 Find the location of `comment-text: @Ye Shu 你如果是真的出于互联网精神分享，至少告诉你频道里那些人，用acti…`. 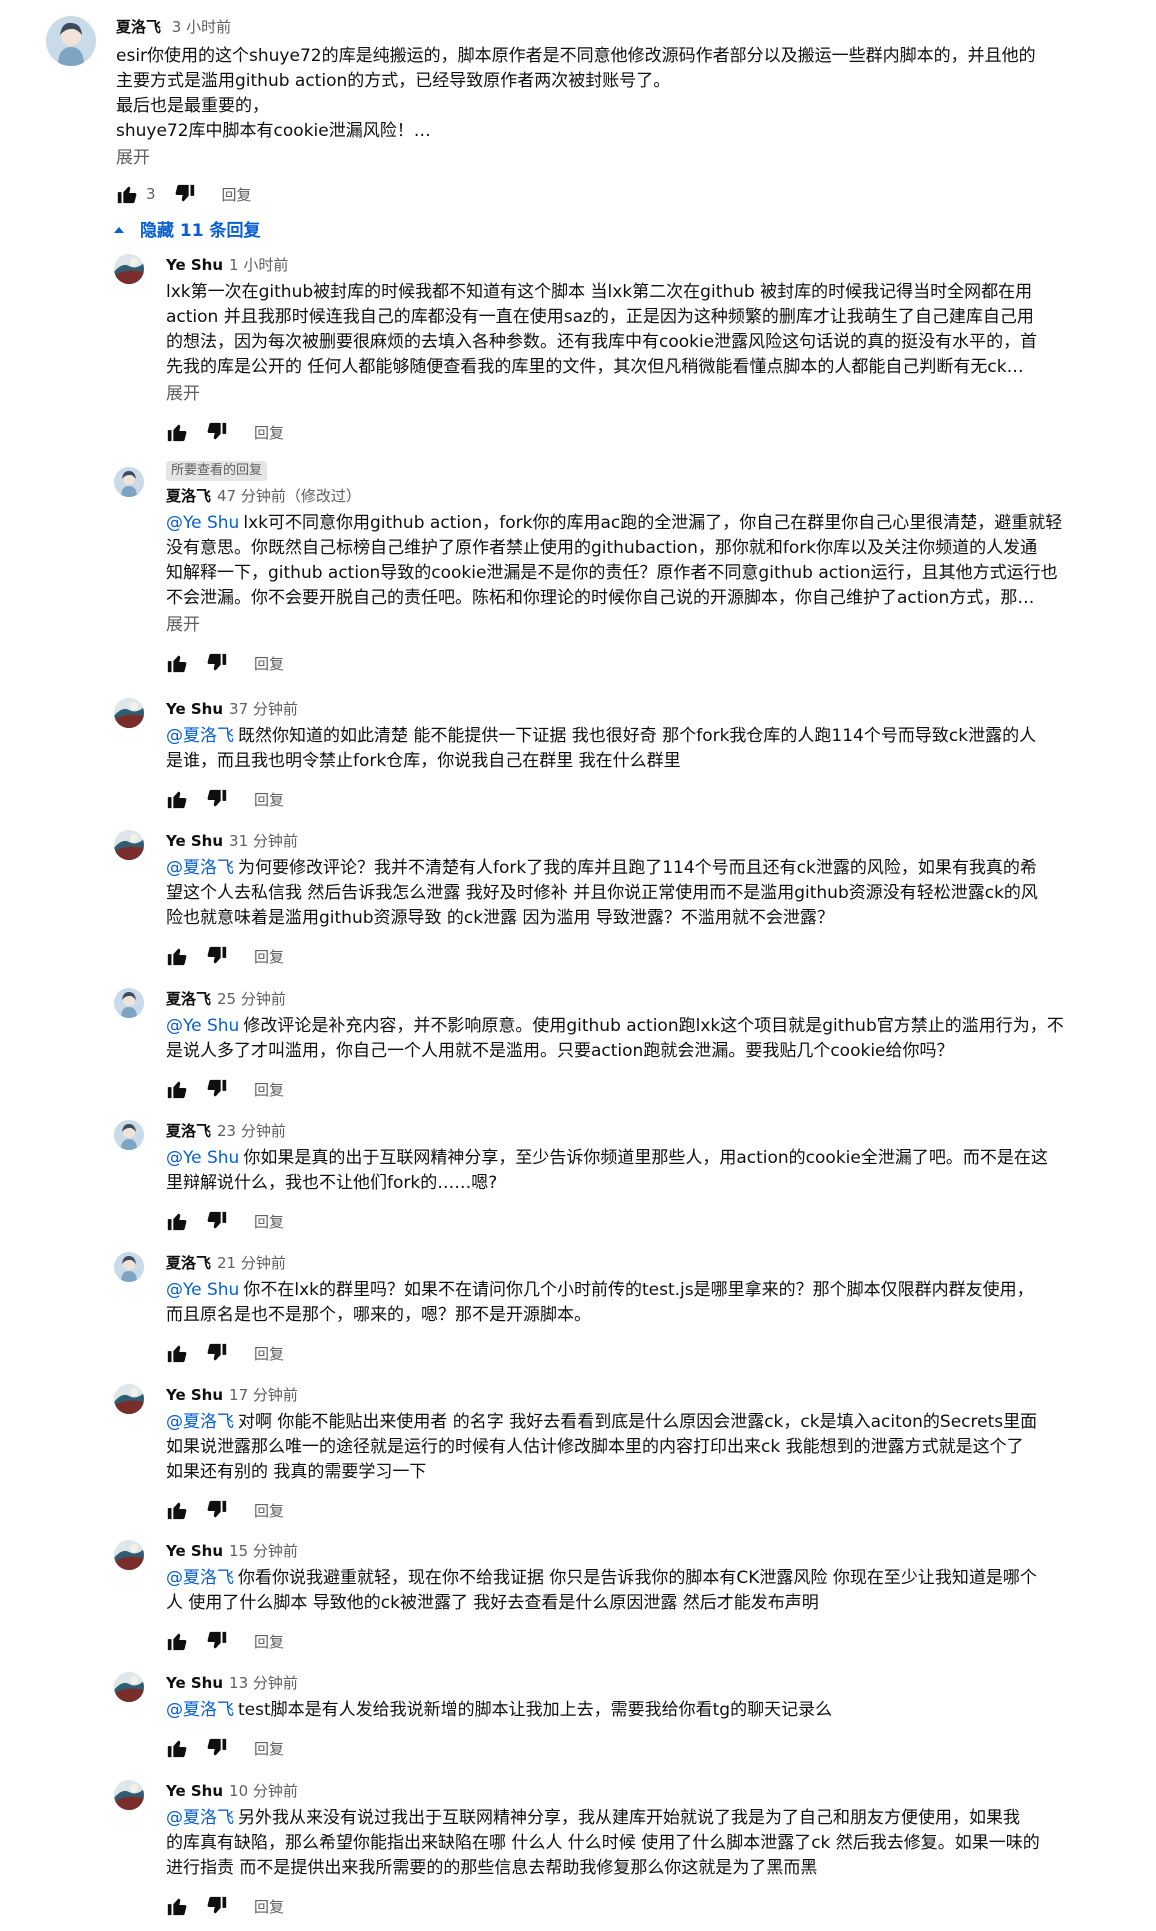

comment-text: @Ye Shu 你如果是真的出于互联网精神分享，至少告诉你频道里那些人，用acti… is located at coordinates (641, 1171).